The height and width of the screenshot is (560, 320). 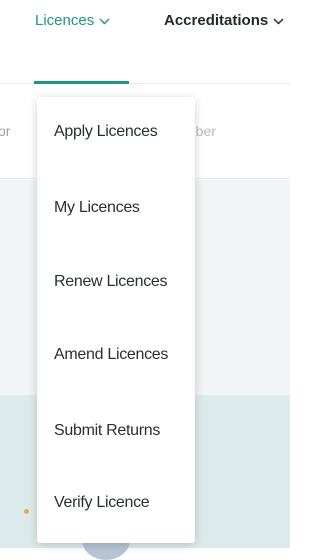 I want to click on menu-item-apply-licences: Apply Licences, so click(x=106, y=132).